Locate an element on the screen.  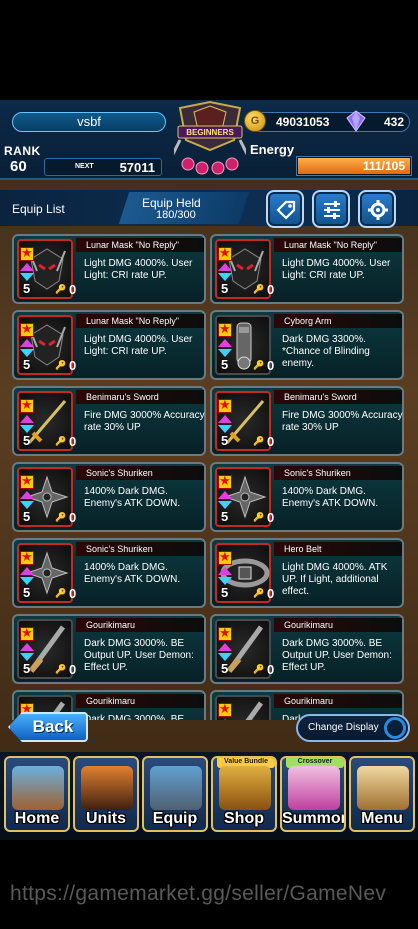
nav-home: Home is located at coordinates (37, 794).